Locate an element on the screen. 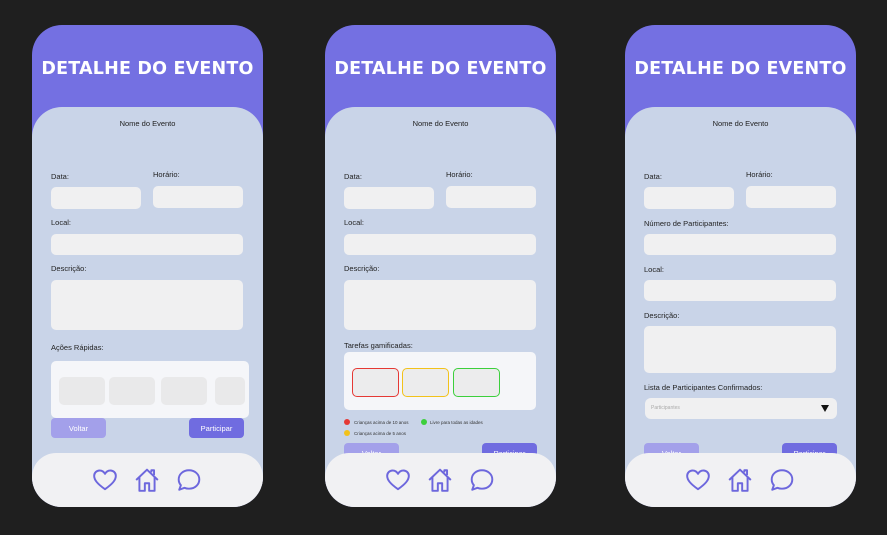 The image size is (887, 535). gamified-tasks-label: Tarefas gamificadas: is located at coordinates (378, 345).